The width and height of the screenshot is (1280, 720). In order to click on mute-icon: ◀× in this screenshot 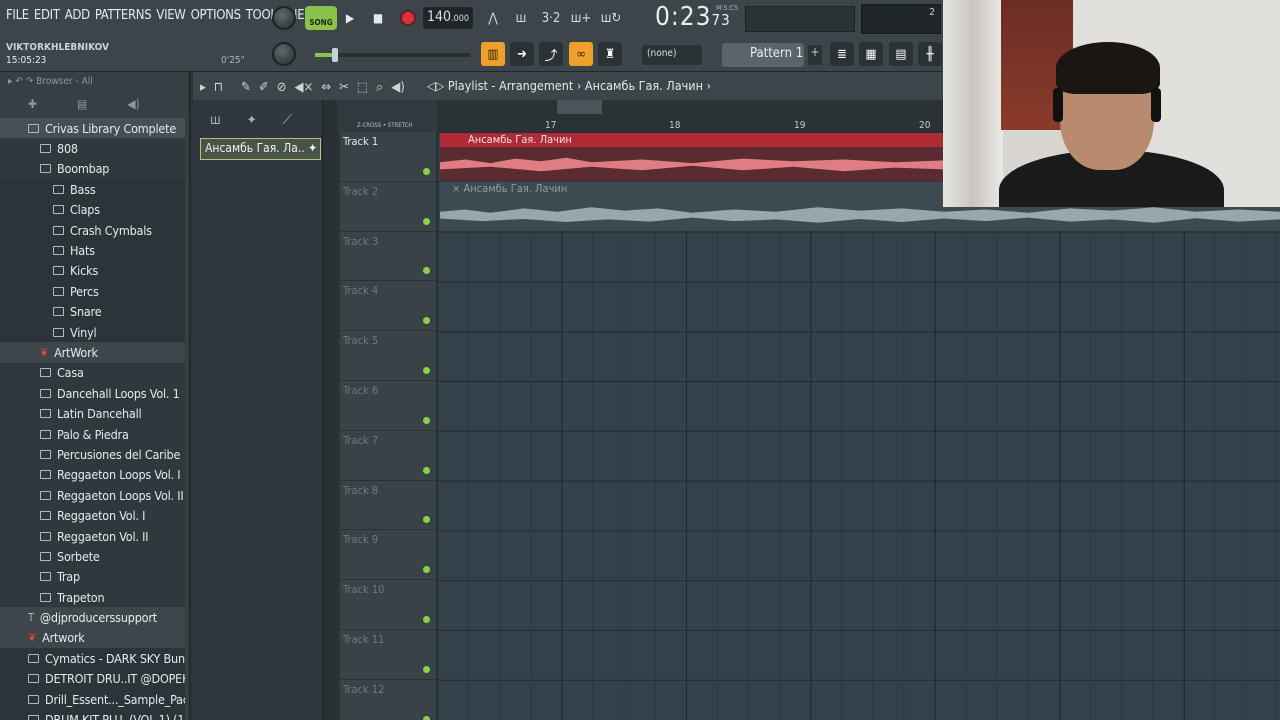, I will do `click(303, 87)`.